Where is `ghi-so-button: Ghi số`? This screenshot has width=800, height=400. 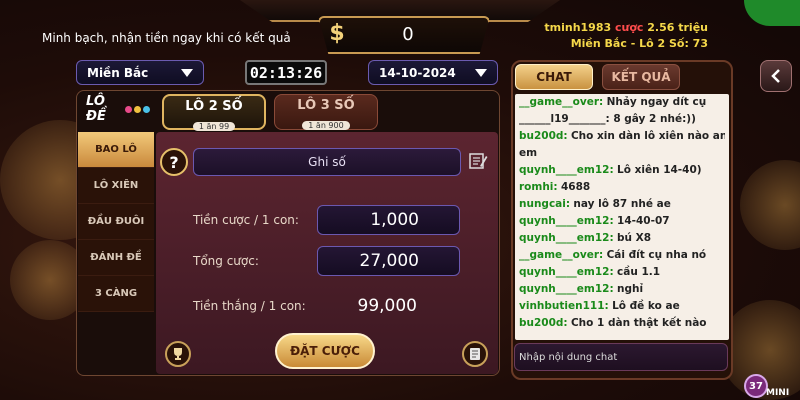 ghi-so-button: Ghi số is located at coordinates (327, 162).